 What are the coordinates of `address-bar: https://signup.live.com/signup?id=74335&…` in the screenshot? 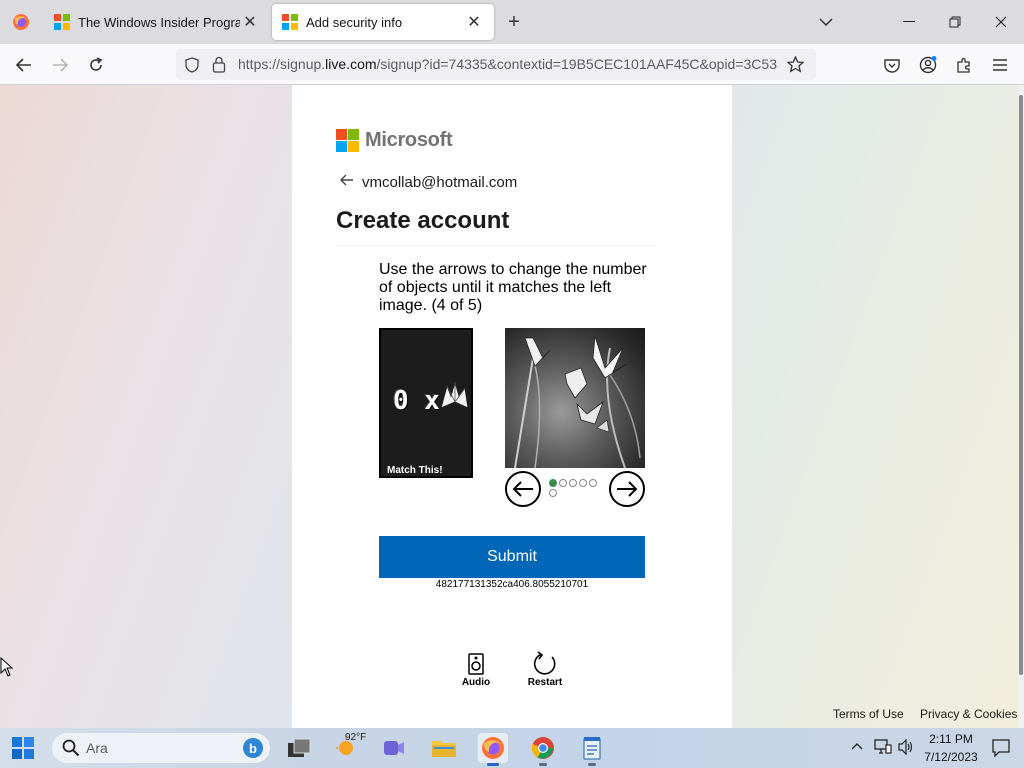 It's located at (496, 64).